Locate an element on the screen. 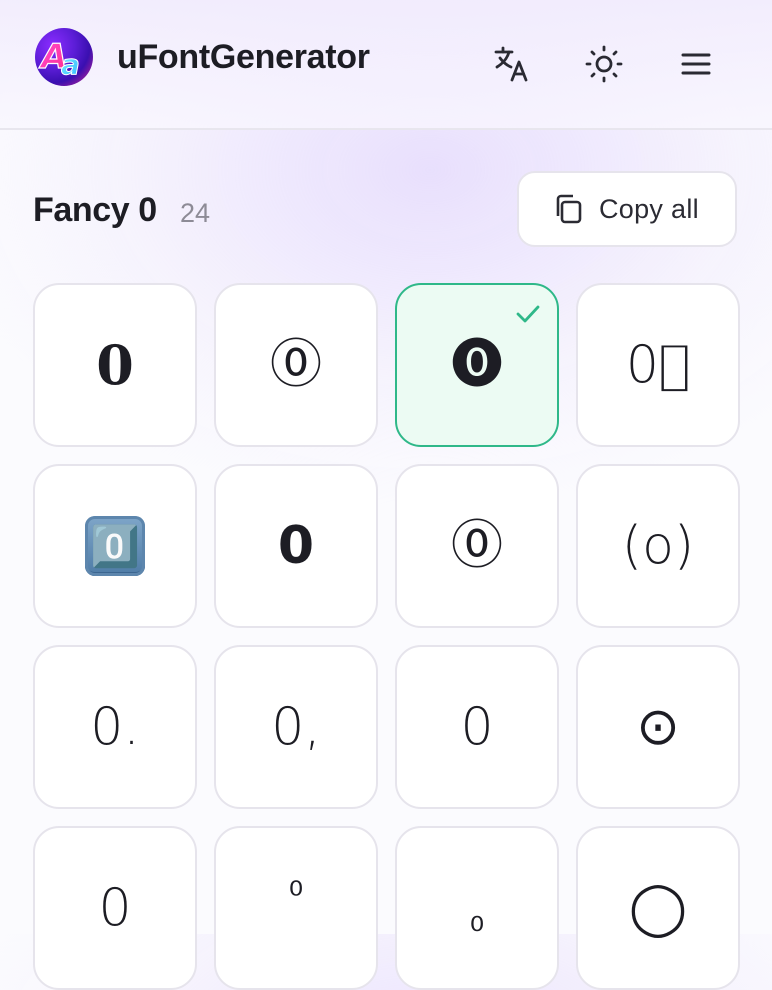 This screenshot has width=772, height=990. check-icon is located at coordinates (528, 314).